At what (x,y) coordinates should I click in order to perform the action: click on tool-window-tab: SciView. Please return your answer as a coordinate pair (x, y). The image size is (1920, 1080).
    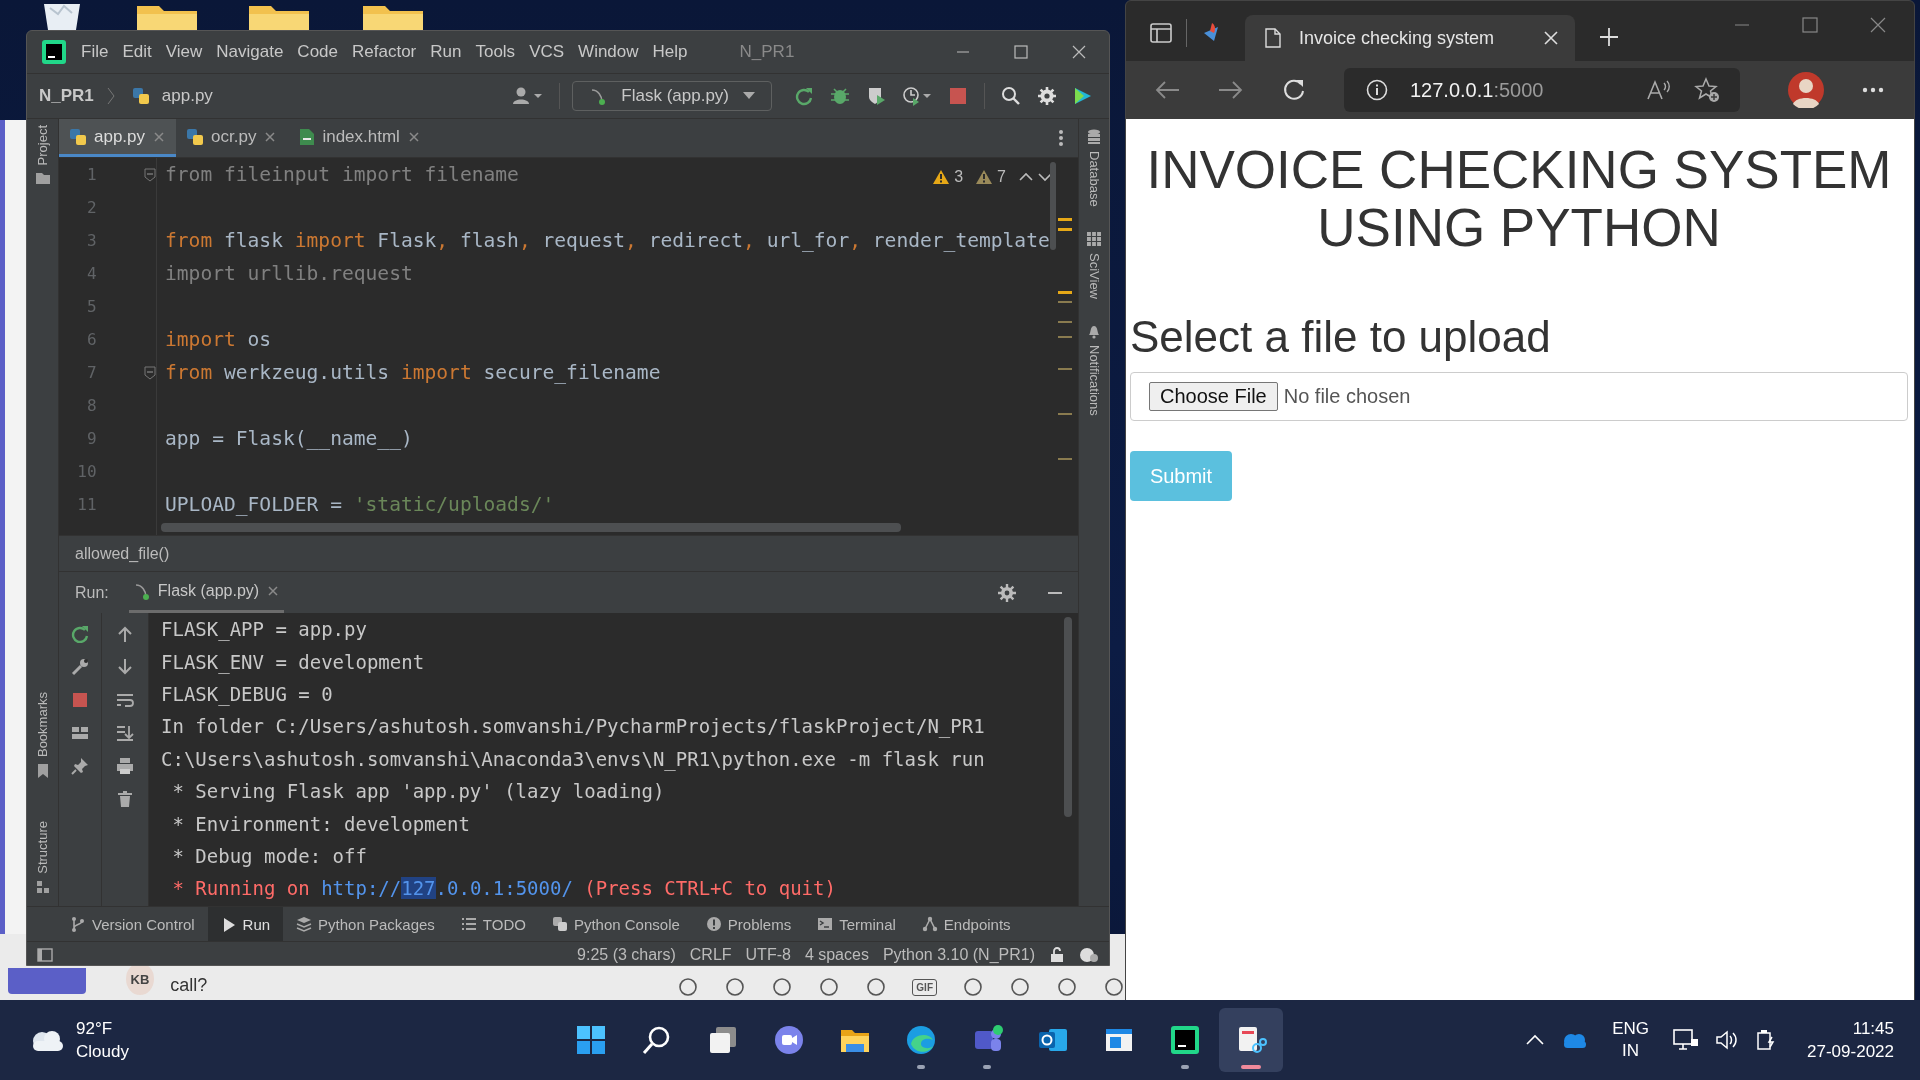
    Looking at the image, I should click on (1094, 275).